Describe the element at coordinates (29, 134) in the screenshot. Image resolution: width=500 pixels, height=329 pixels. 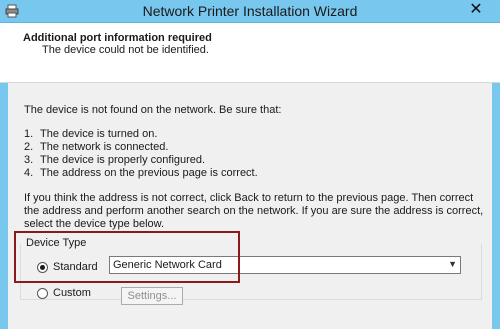
I see `list-item-number: 1.` at that location.